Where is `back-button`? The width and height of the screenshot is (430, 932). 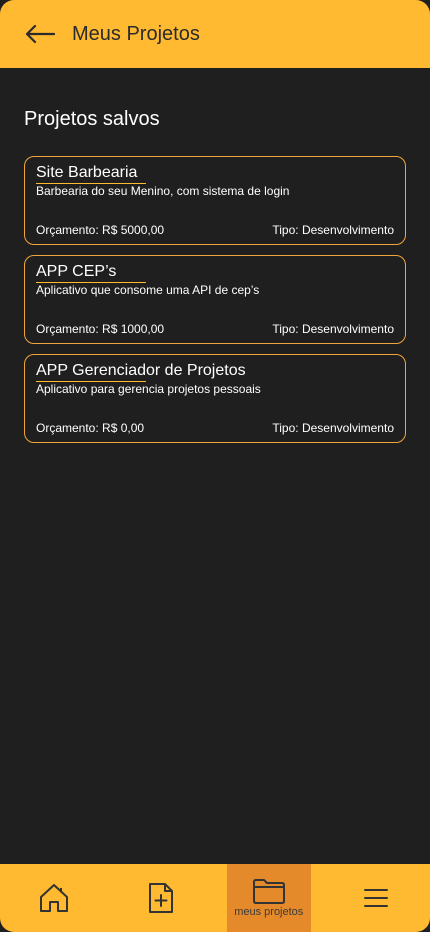 back-button is located at coordinates (40, 34).